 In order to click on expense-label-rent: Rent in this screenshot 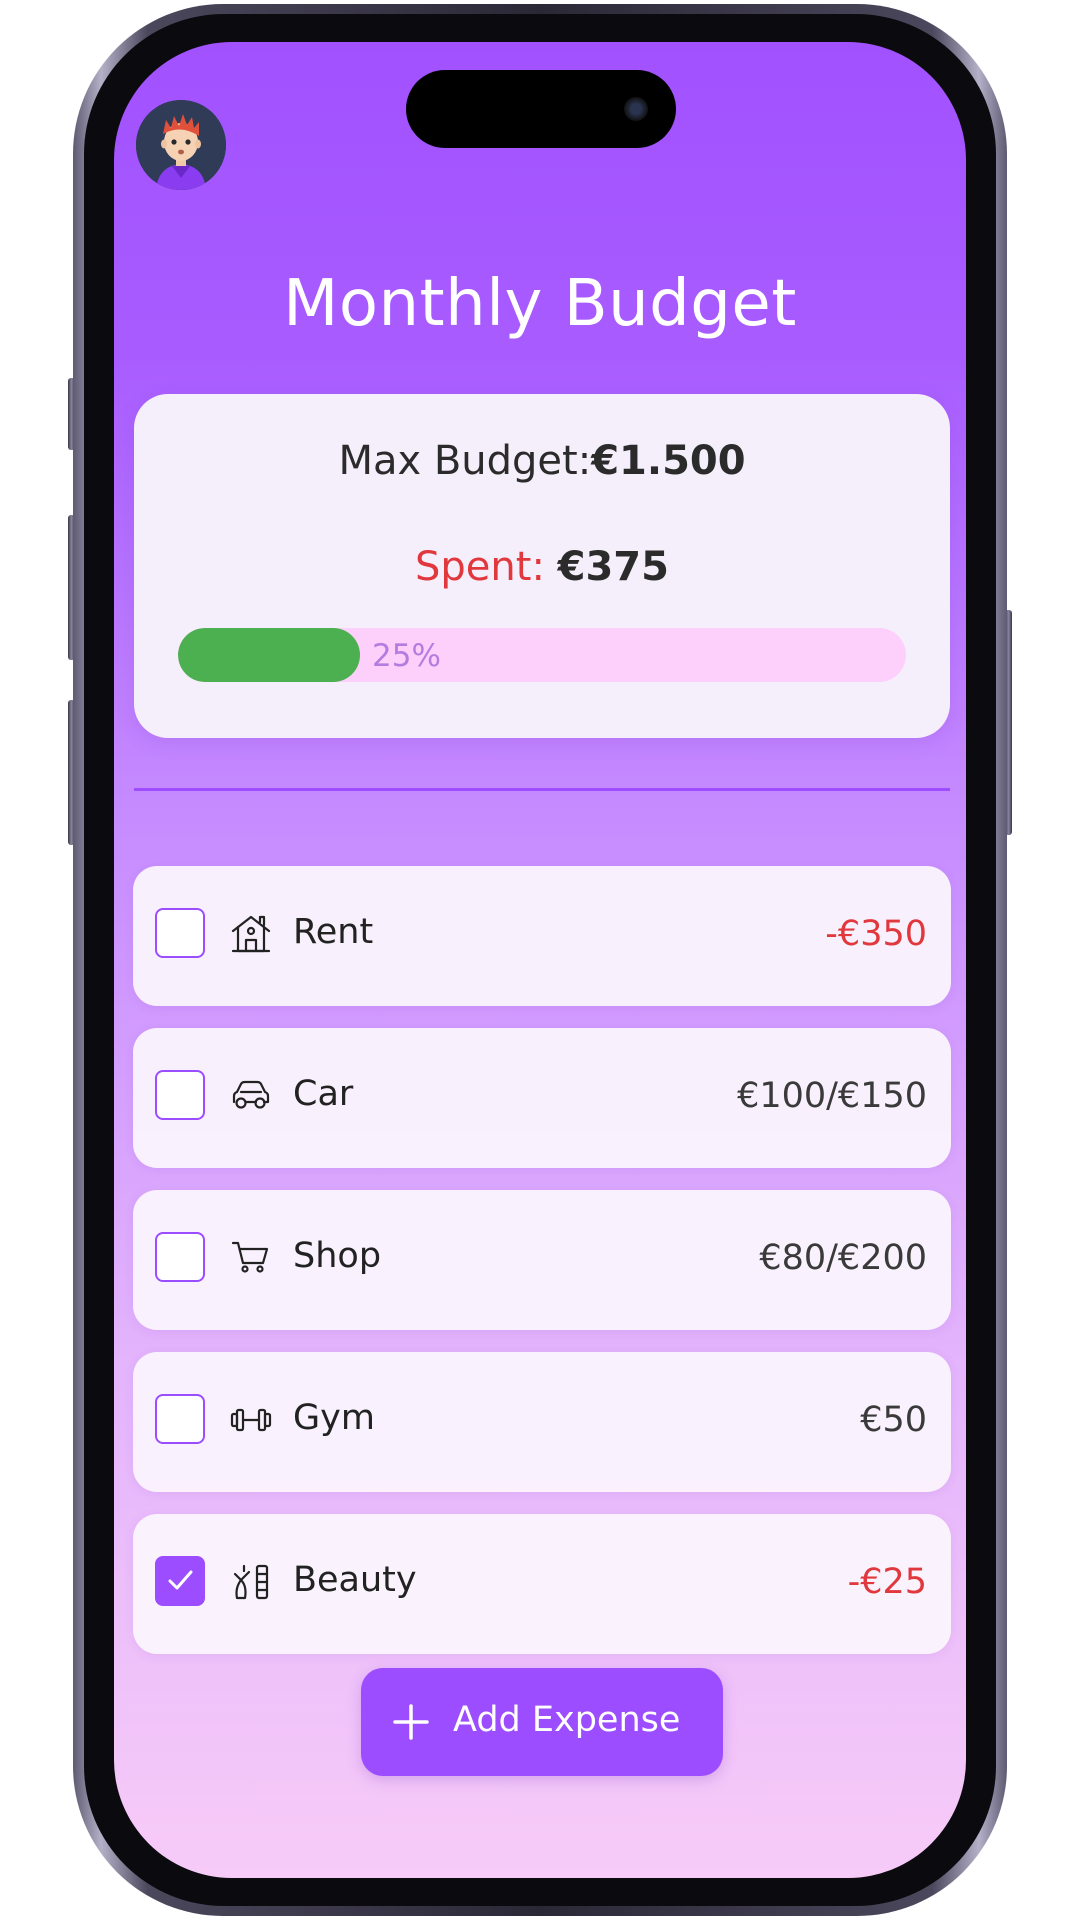, I will do `click(333, 932)`.